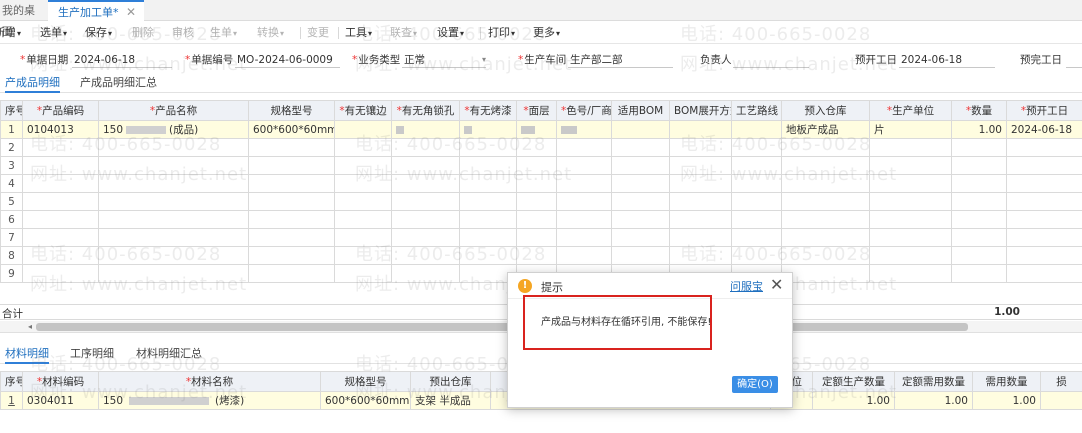 This screenshot has height=433, width=1082. I want to click on generate-order-button: 生单▾, so click(223, 33).